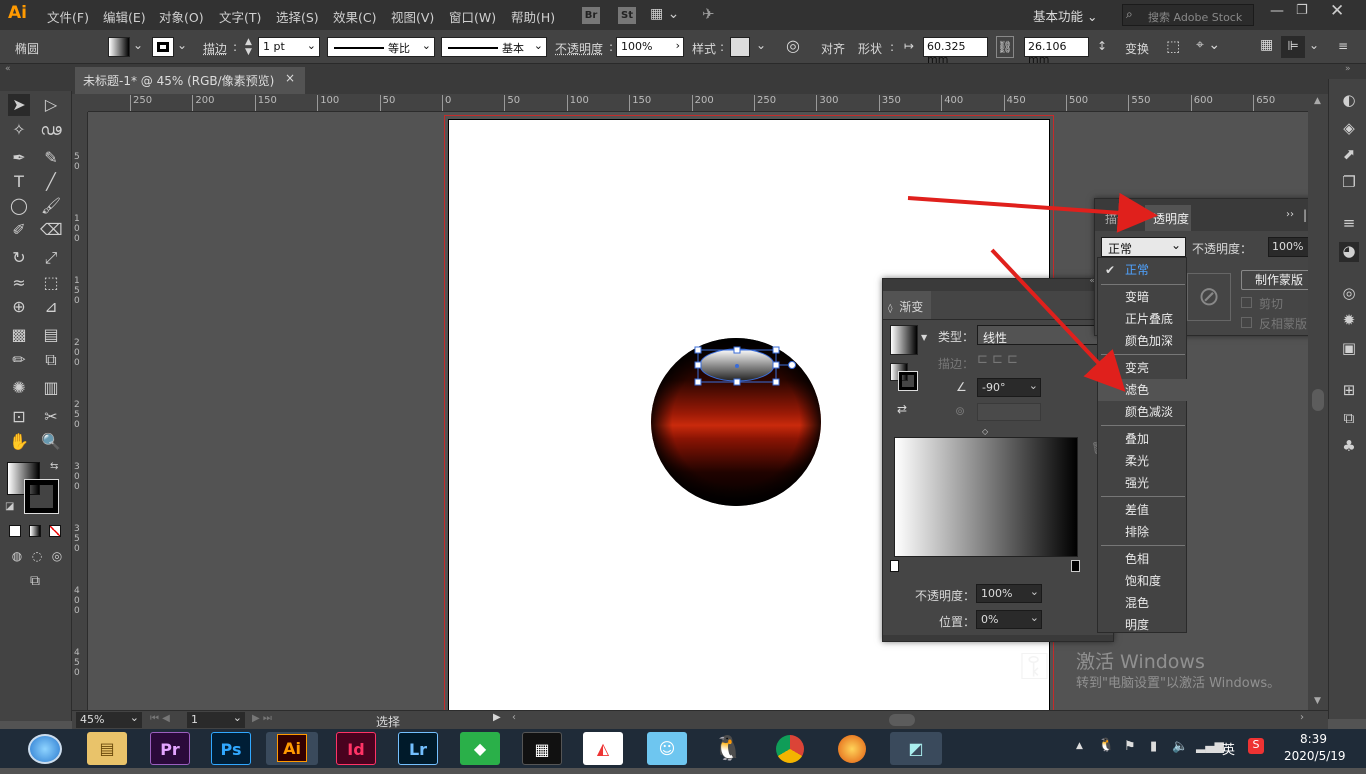 This screenshot has width=1366, height=774. What do you see at coordinates (215, 48) in the screenshot?
I see `stroke-label: 描边` at bounding box center [215, 48].